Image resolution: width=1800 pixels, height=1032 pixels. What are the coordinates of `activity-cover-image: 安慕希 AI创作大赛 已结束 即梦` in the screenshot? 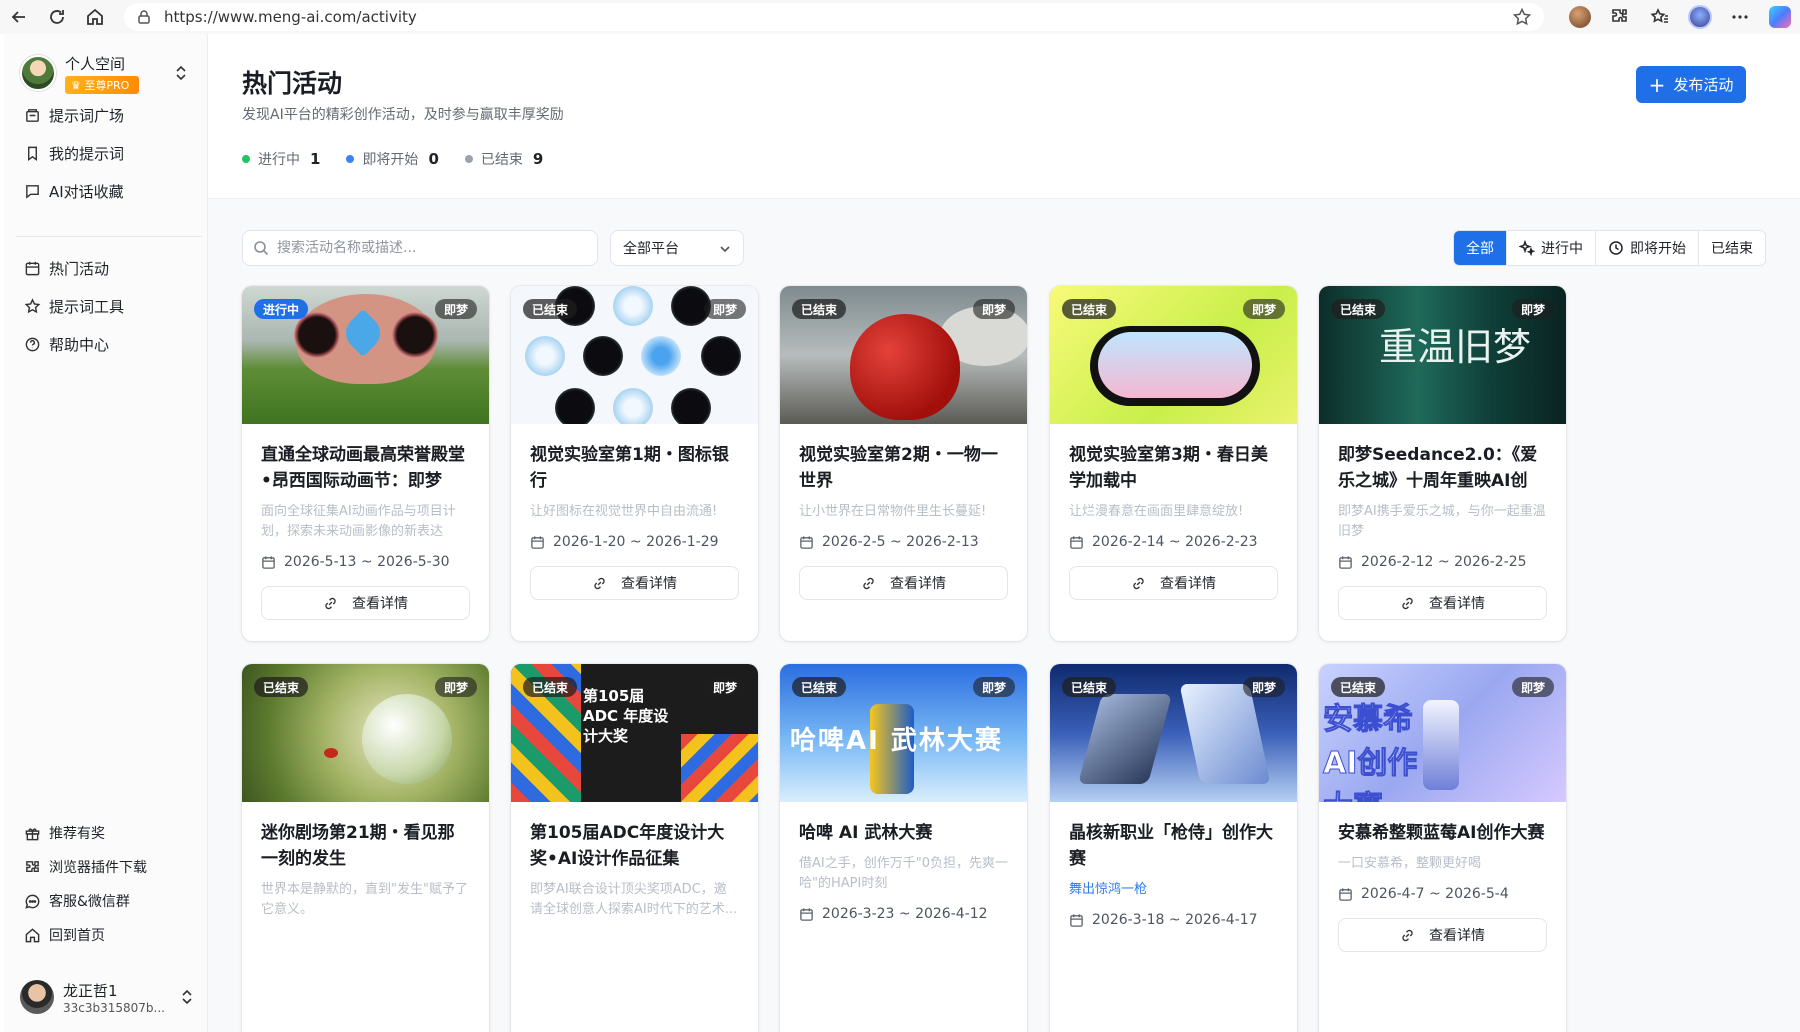 It's located at (1442, 733).